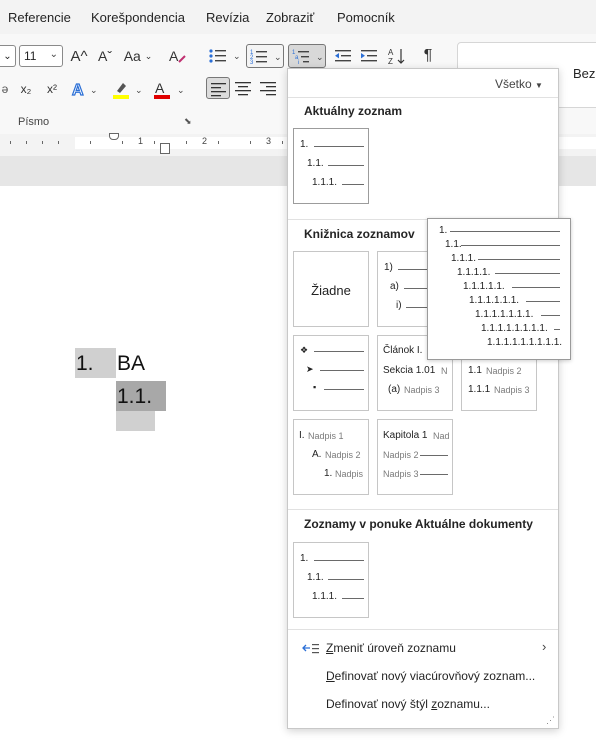 Image resolution: width=596 pixels, height=749 pixels. I want to click on tooltip-level-label: 1.1.1.1., so click(474, 272).